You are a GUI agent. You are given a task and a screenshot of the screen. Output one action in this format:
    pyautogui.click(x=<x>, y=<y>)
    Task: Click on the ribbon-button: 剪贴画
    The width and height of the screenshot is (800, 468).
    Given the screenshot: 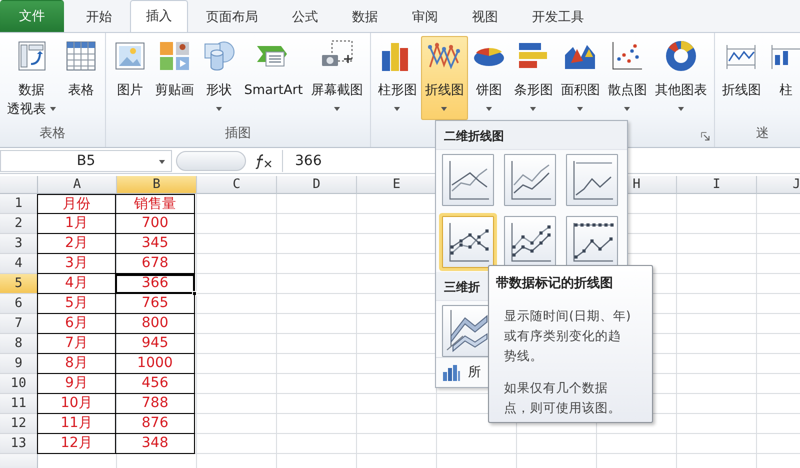 What is the action you would take?
    pyautogui.click(x=174, y=78)
    